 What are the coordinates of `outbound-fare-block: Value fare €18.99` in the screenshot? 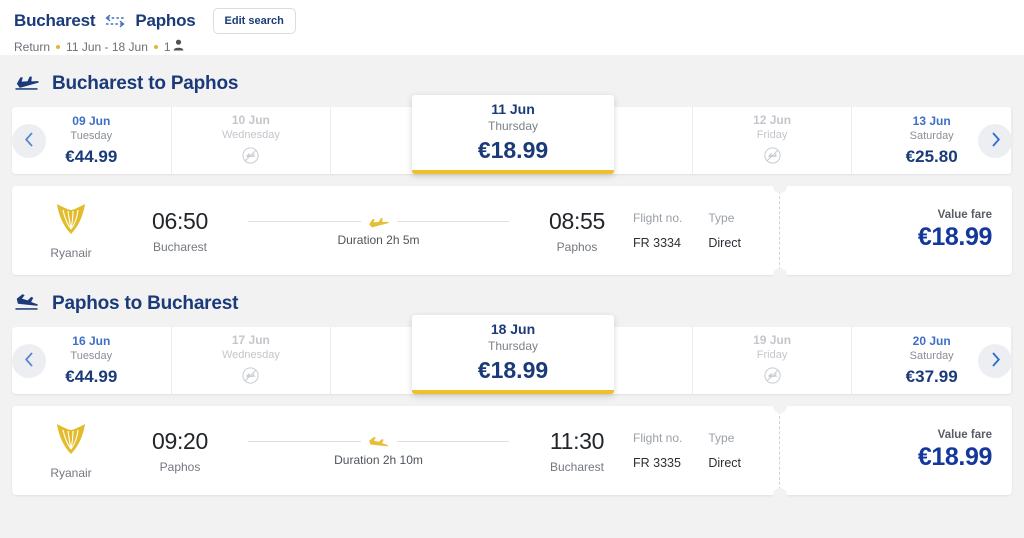 It's located at (896, 230).